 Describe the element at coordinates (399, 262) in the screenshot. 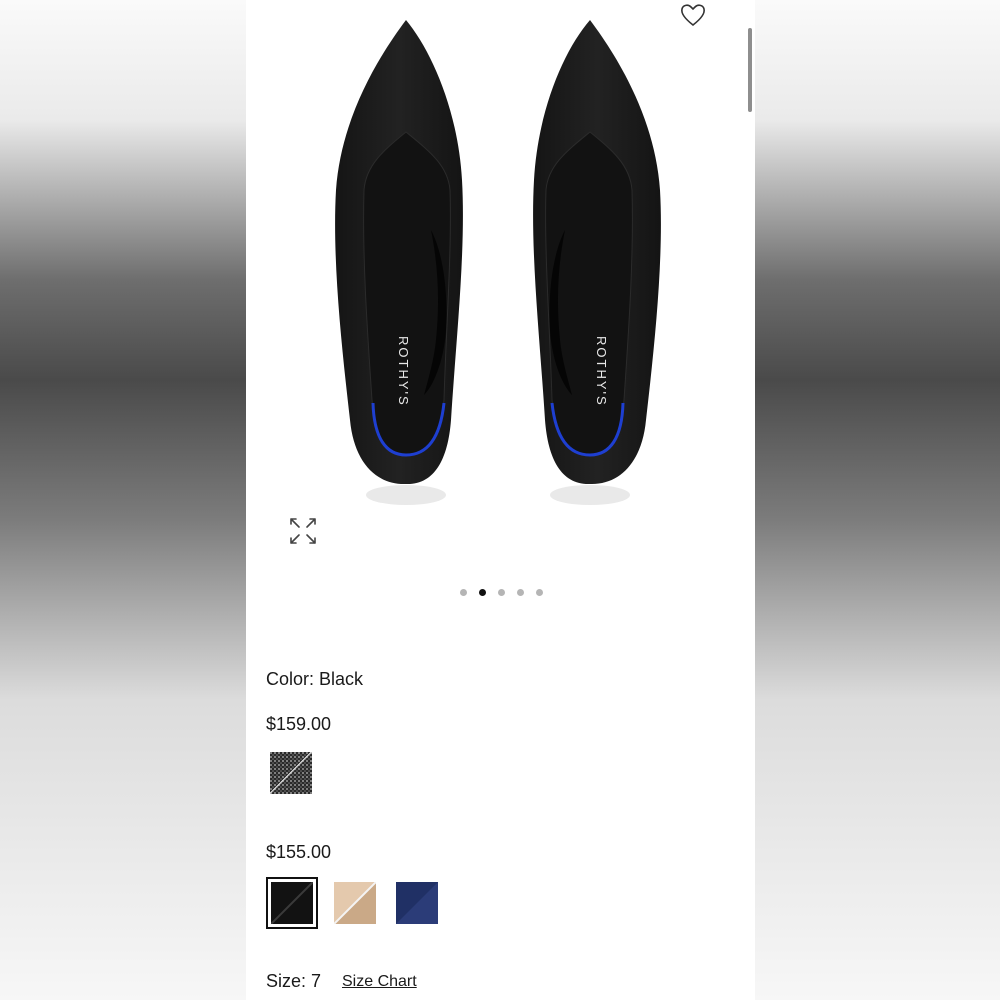

I see `left-shoe: ROTHY'S` at that location.